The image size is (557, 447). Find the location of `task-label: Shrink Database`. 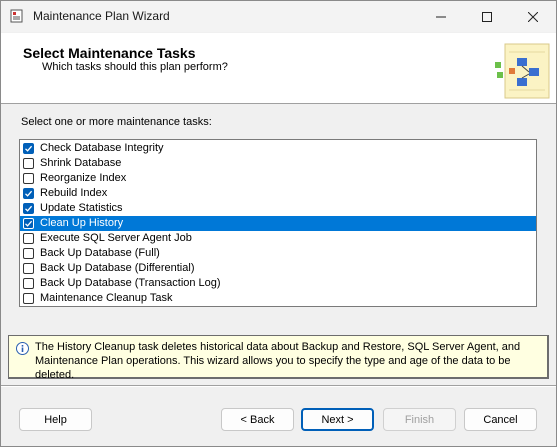

task-label: Shrink Database is located at coordinates (81, 163).